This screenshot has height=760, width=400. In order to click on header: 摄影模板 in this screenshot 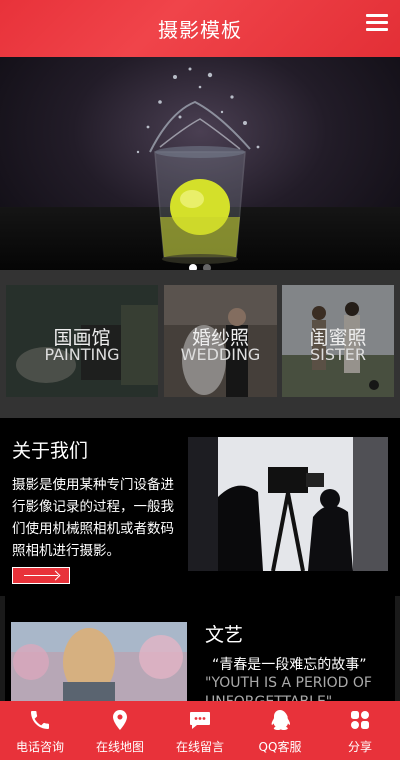, I will do `click(200, 28)`.